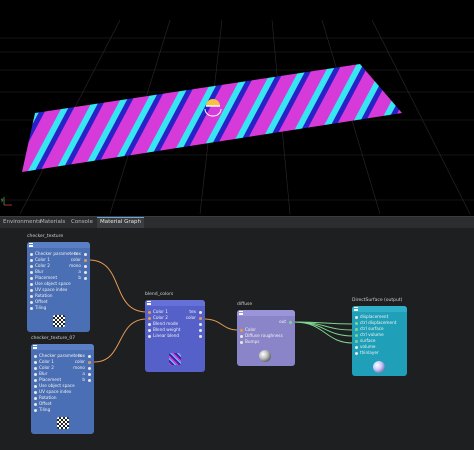  What do you see at coordinates (266, 322) in the screenshot?
I see `row-out: out` at bounding box center [266, 322].